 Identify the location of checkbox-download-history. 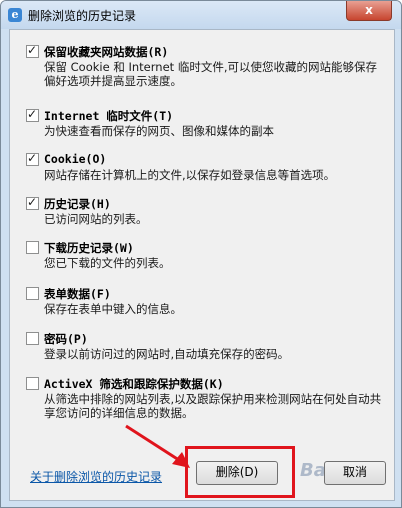
(32, 247).